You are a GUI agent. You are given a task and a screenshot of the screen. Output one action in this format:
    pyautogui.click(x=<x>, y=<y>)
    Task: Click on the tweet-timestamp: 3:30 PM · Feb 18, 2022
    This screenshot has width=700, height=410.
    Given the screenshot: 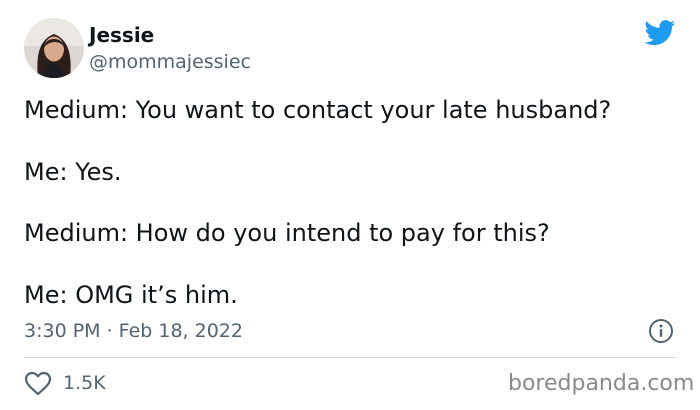 What is the action you would take?
    pyautogui.click(x=133, y=331)
    